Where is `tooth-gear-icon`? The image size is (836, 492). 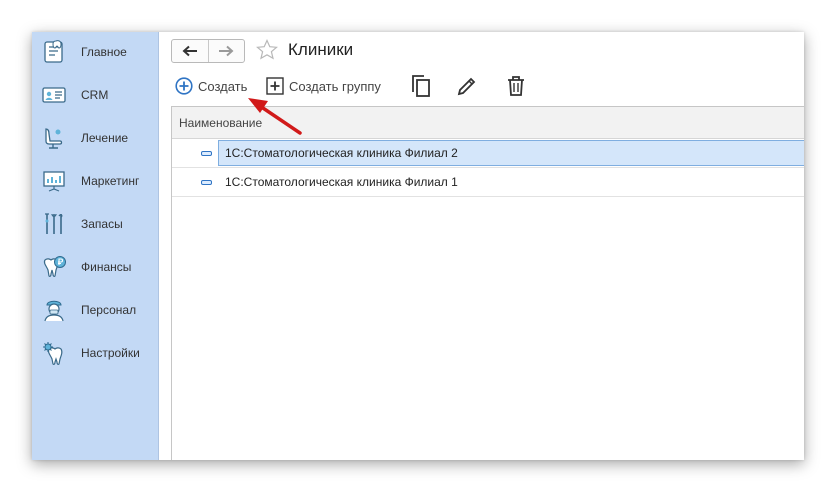 tooth-gear-icon is located at coordinates (53, 353).